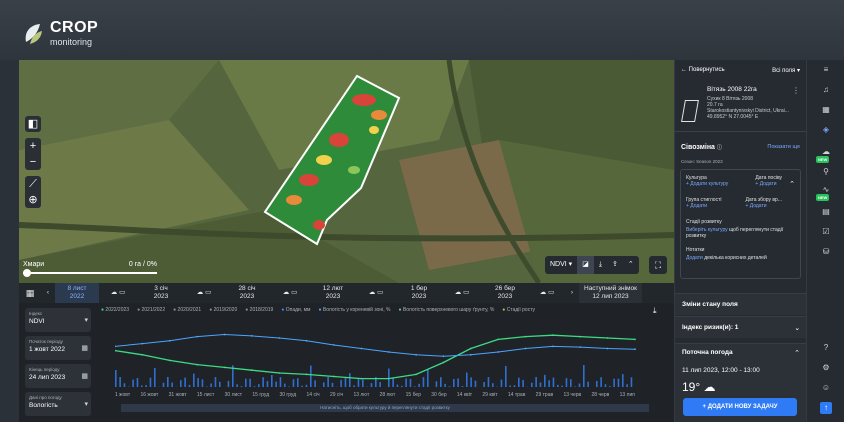 The image size is (844, 422). I want to click on date-item: 12 лют 2023, so click(333, 293).